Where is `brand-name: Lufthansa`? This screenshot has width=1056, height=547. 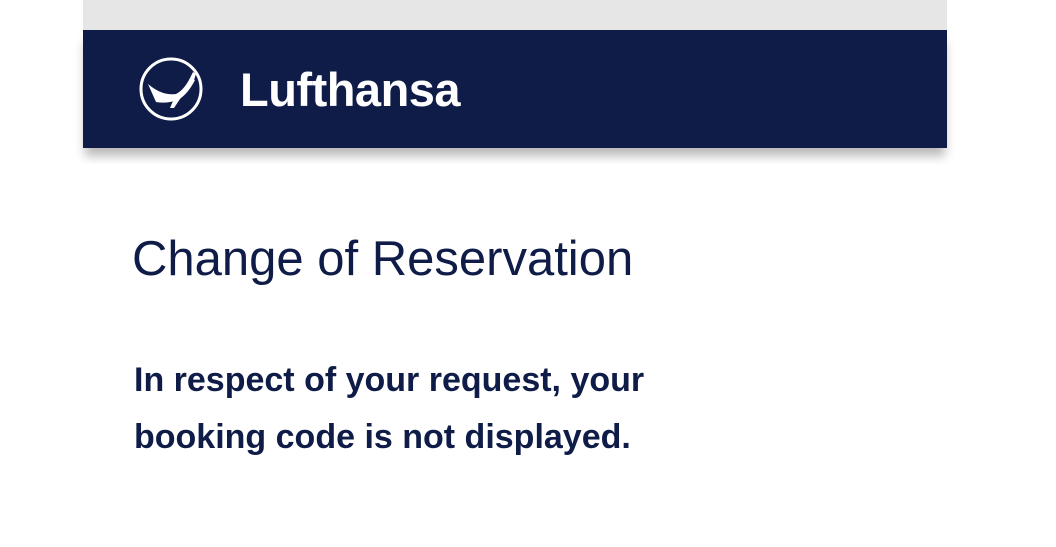
brand-name: Lufthansa is located at coordinates (350, 89).